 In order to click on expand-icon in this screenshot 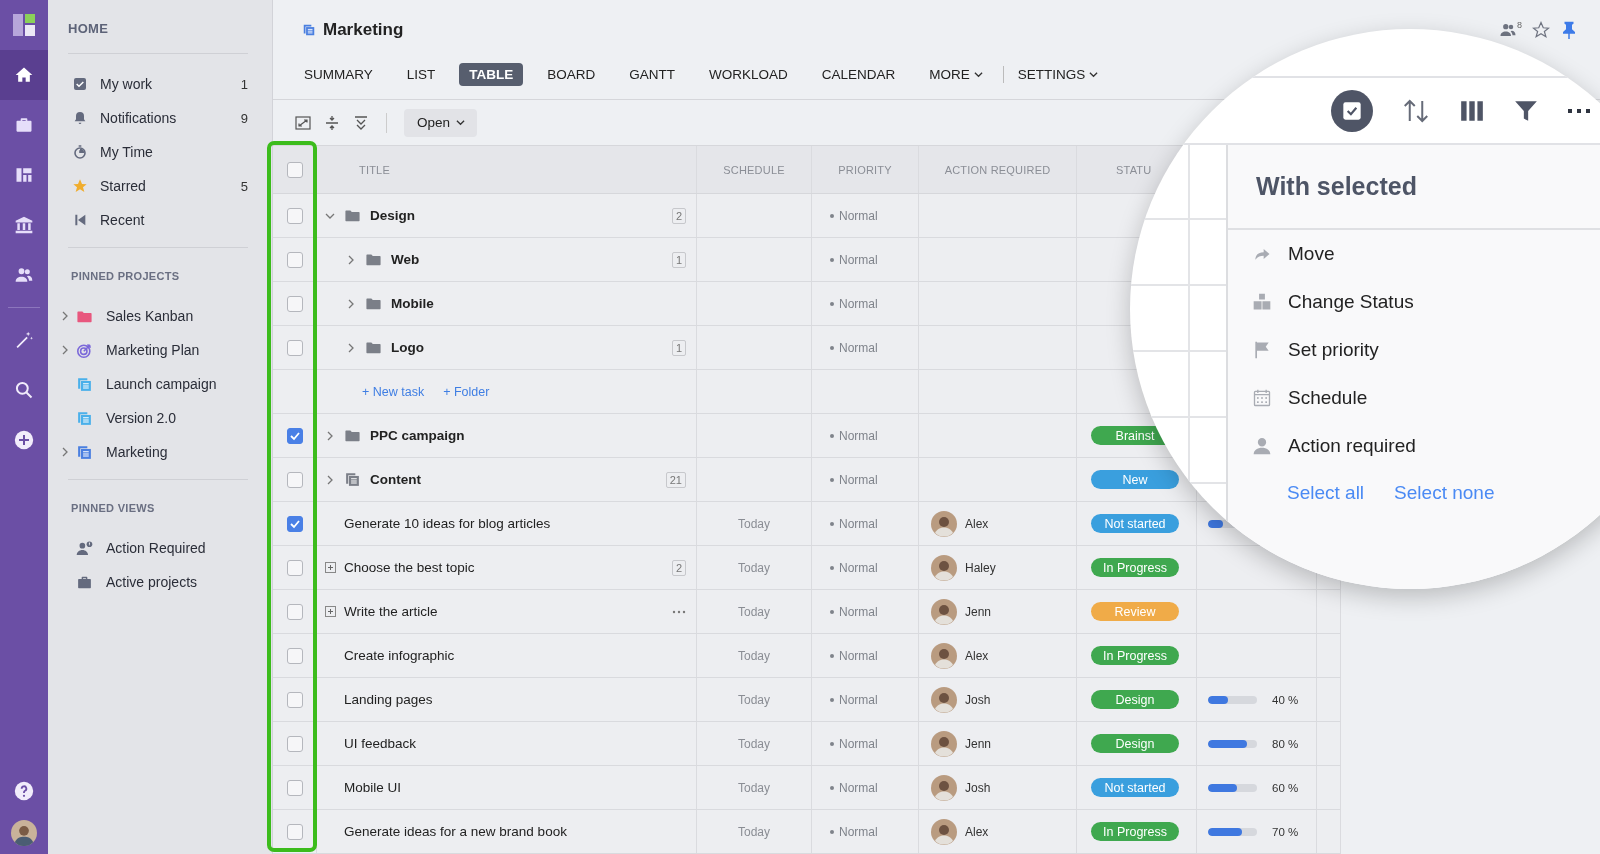, I will do `click(303, 122)`.